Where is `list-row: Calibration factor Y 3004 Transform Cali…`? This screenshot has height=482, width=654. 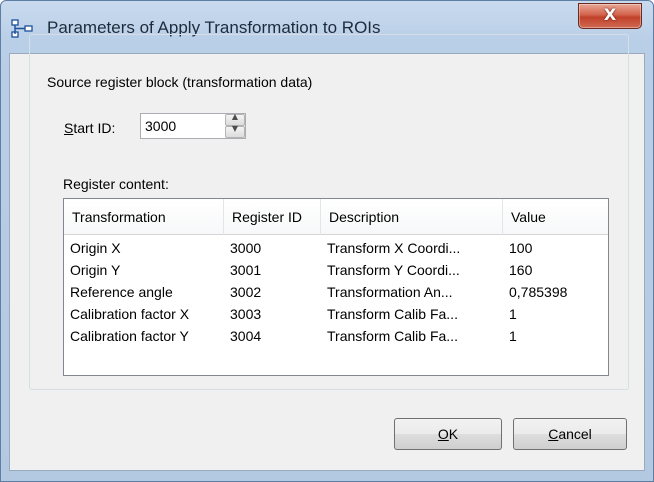 list-row: Calibration factor Y 3004 Transform Cali… is located at coordinates (336, 336).